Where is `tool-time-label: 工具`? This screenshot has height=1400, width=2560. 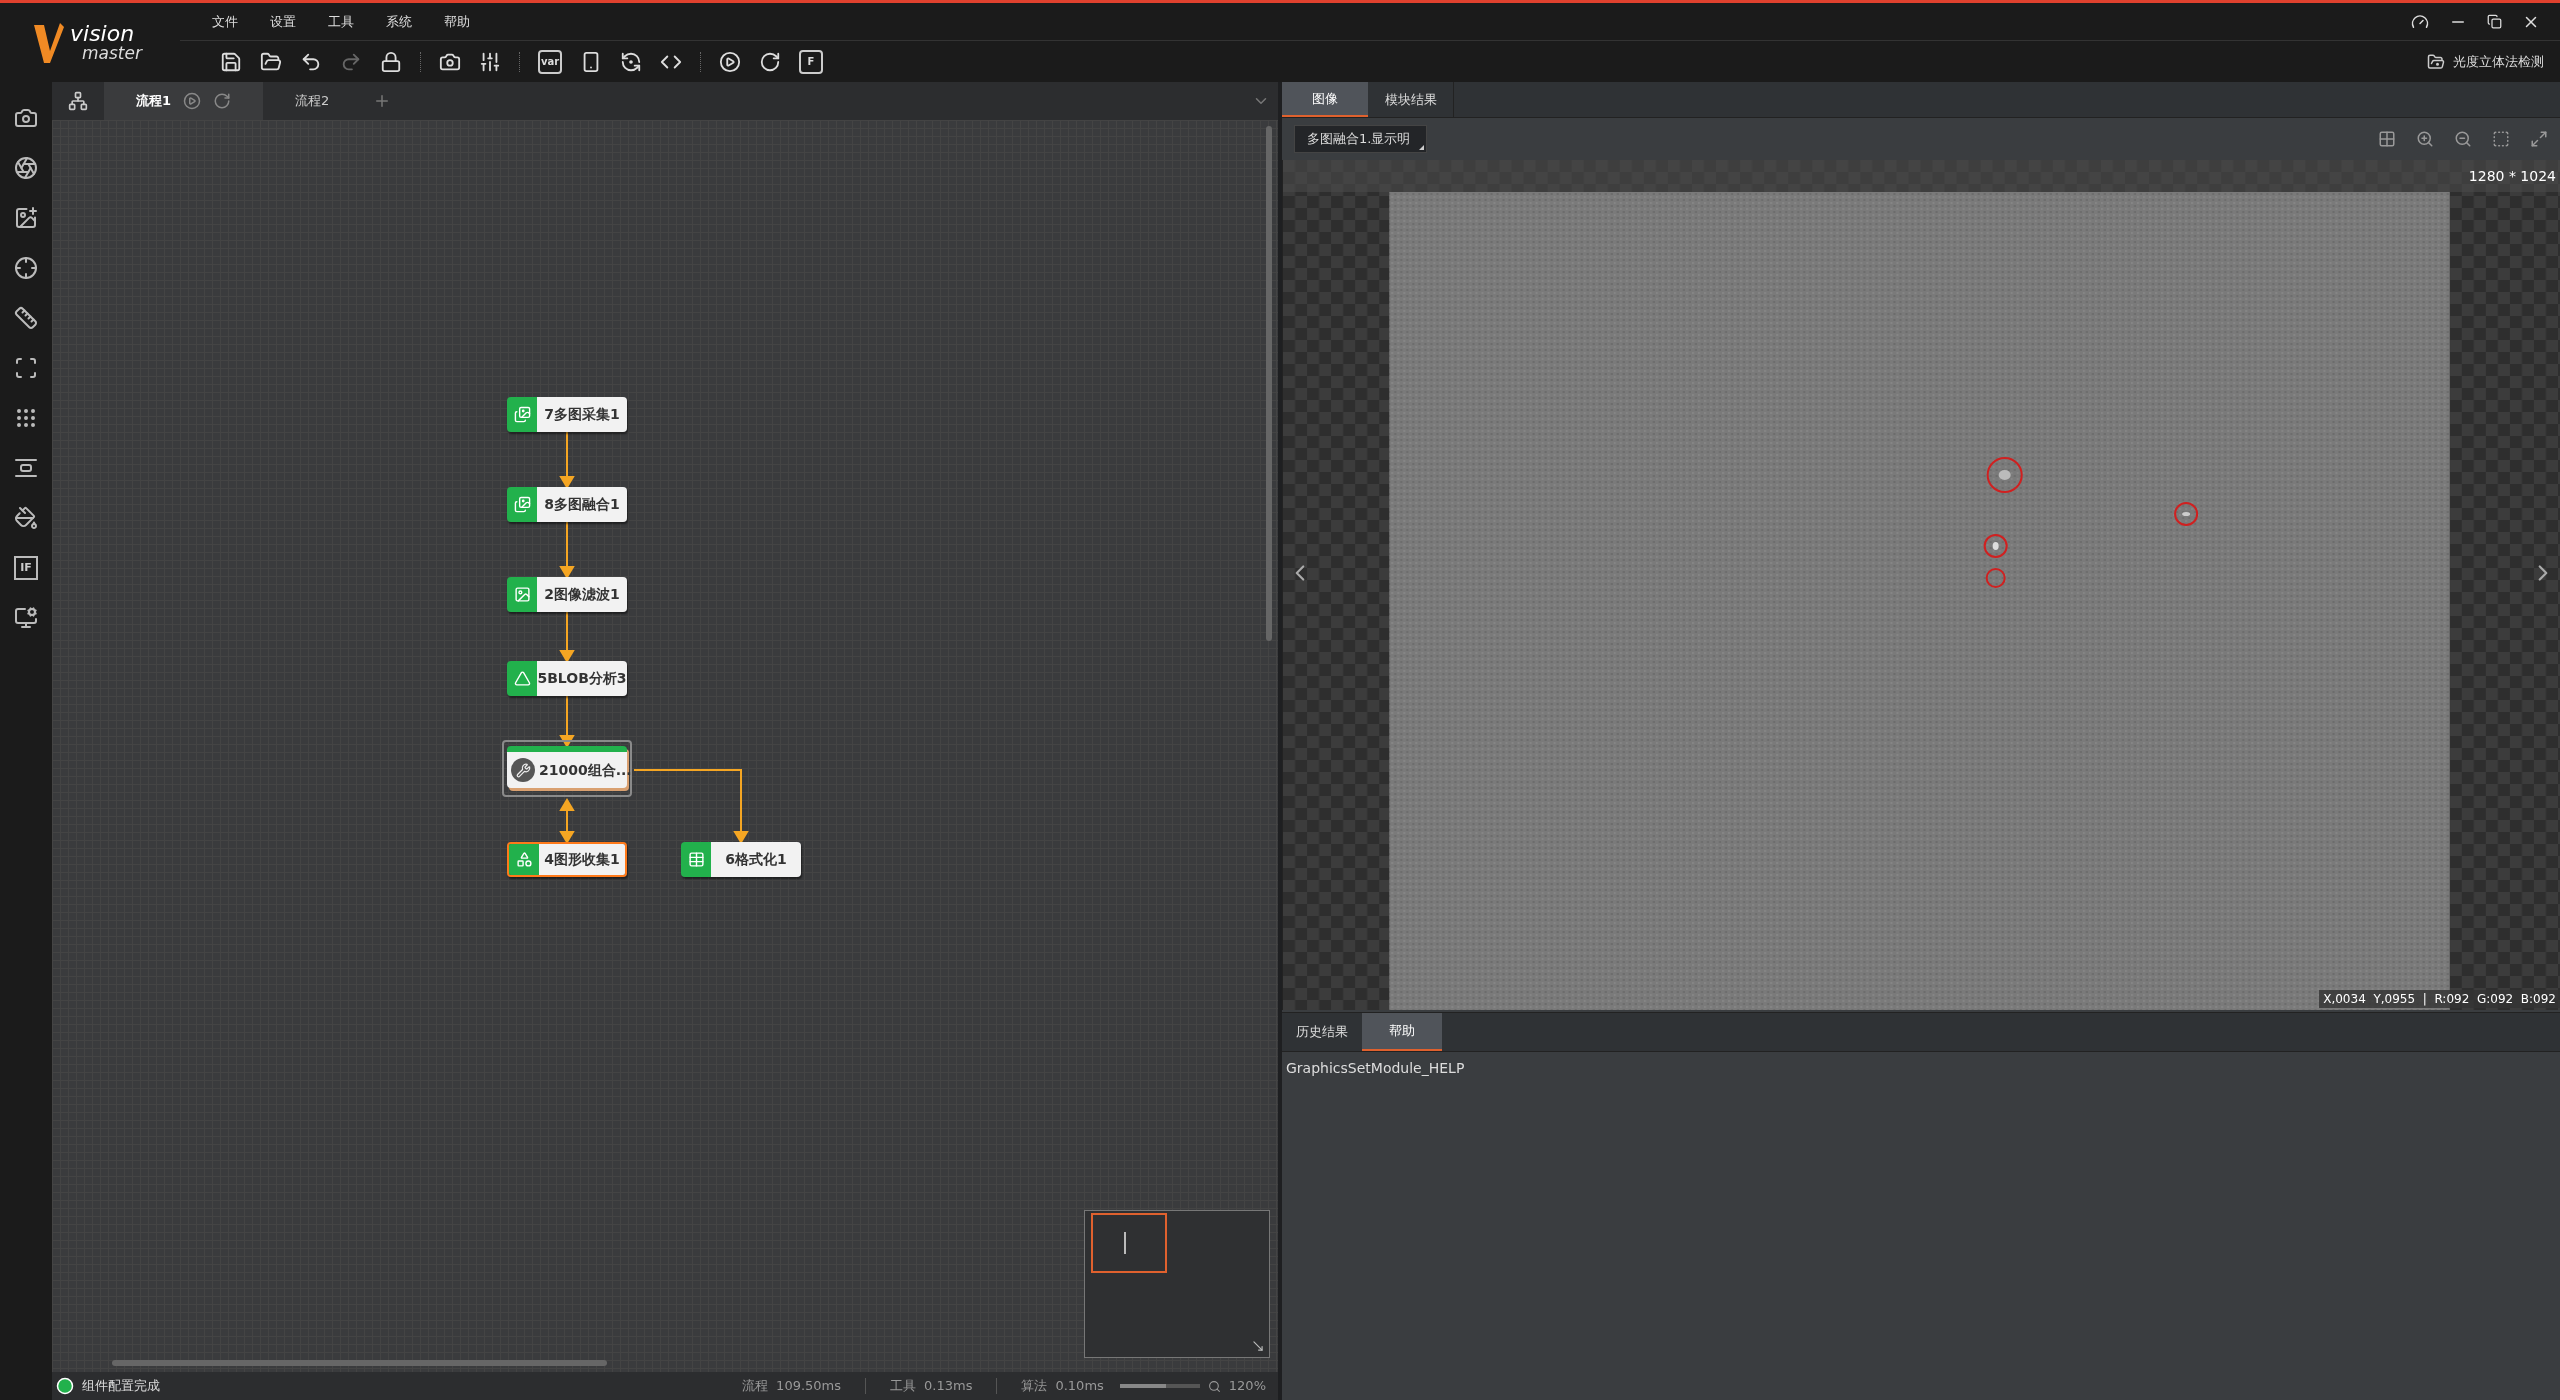
tool-time-label: 工具 is located at coordinates (903, 1386).